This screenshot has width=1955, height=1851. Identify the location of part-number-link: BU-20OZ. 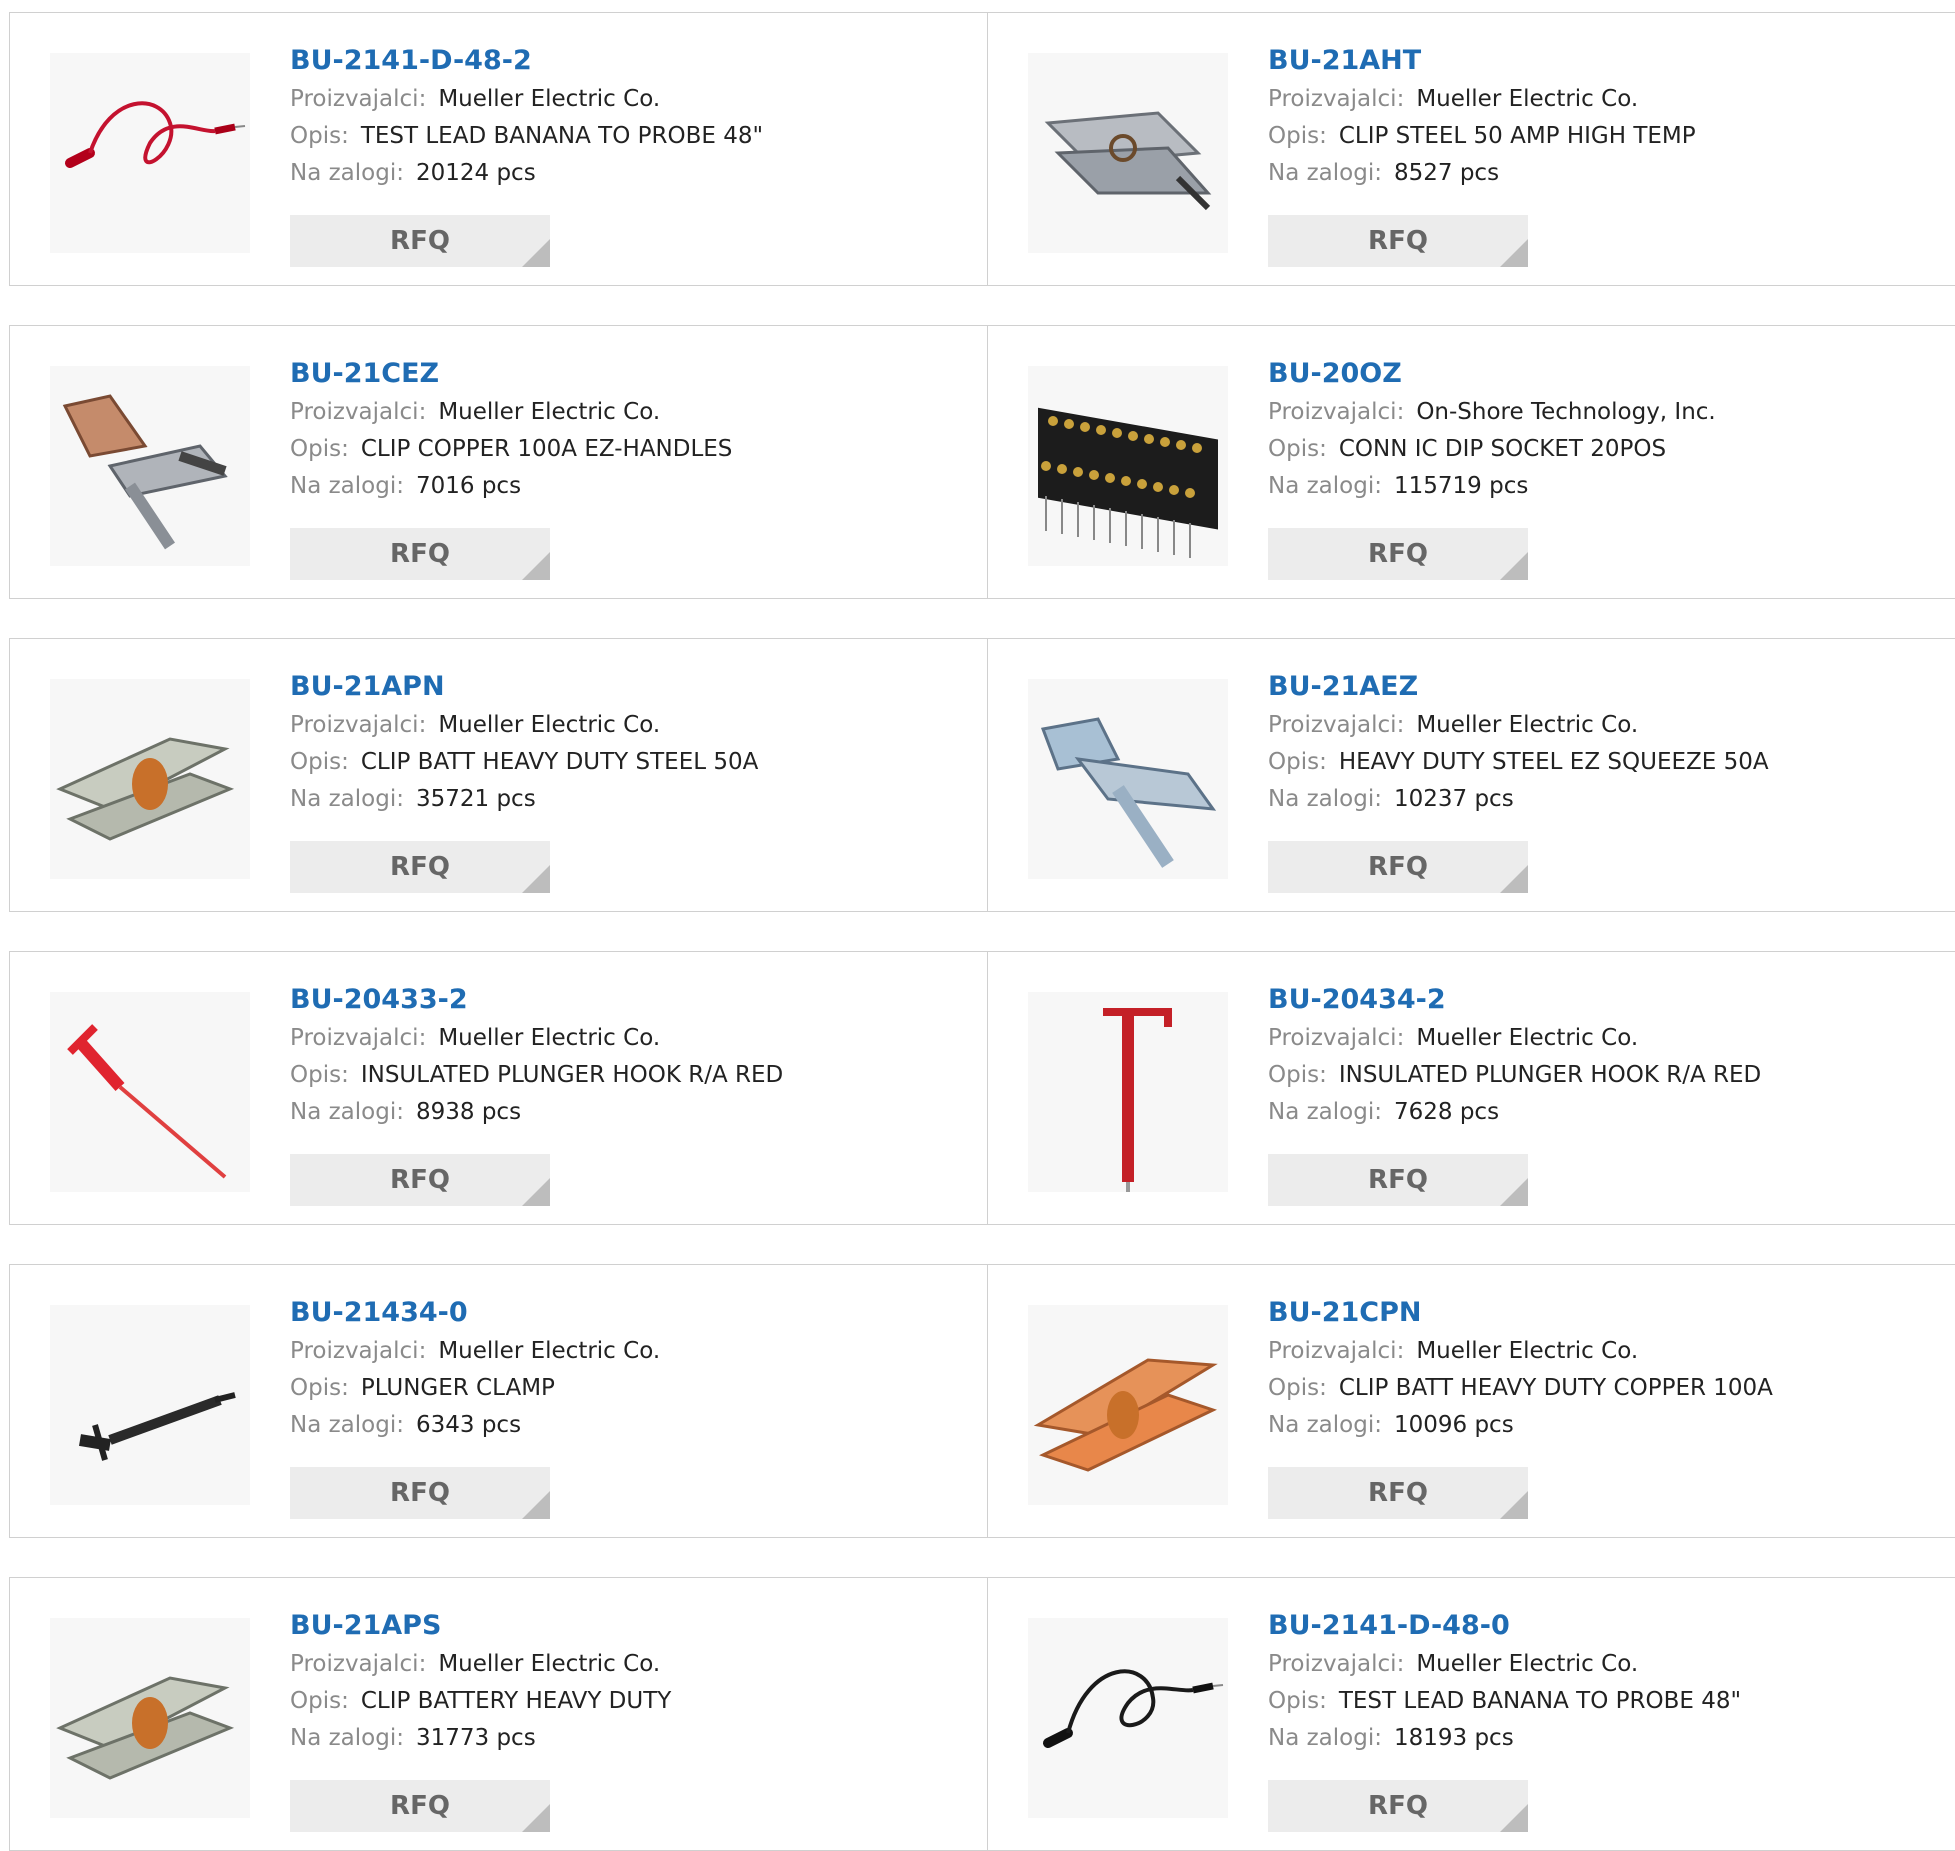
(1492, 374).